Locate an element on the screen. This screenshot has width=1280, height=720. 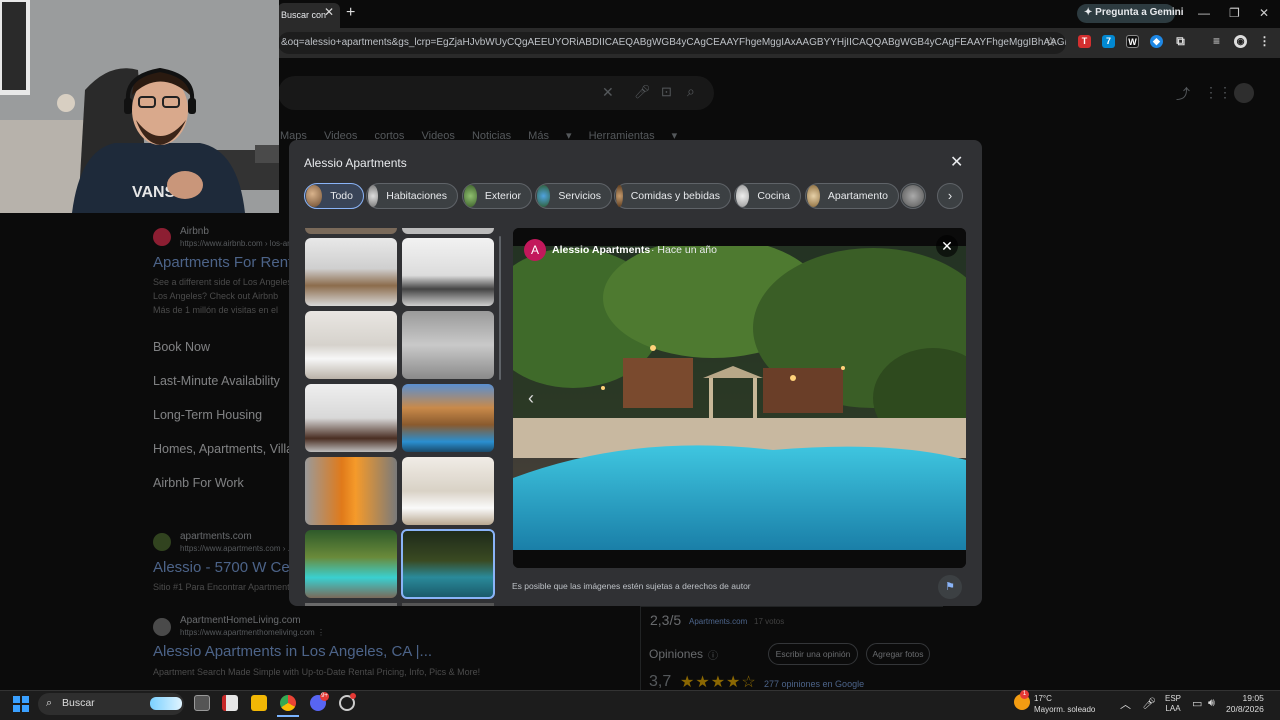
chip-servicios: Servicios is located at coordinates (573, 196).